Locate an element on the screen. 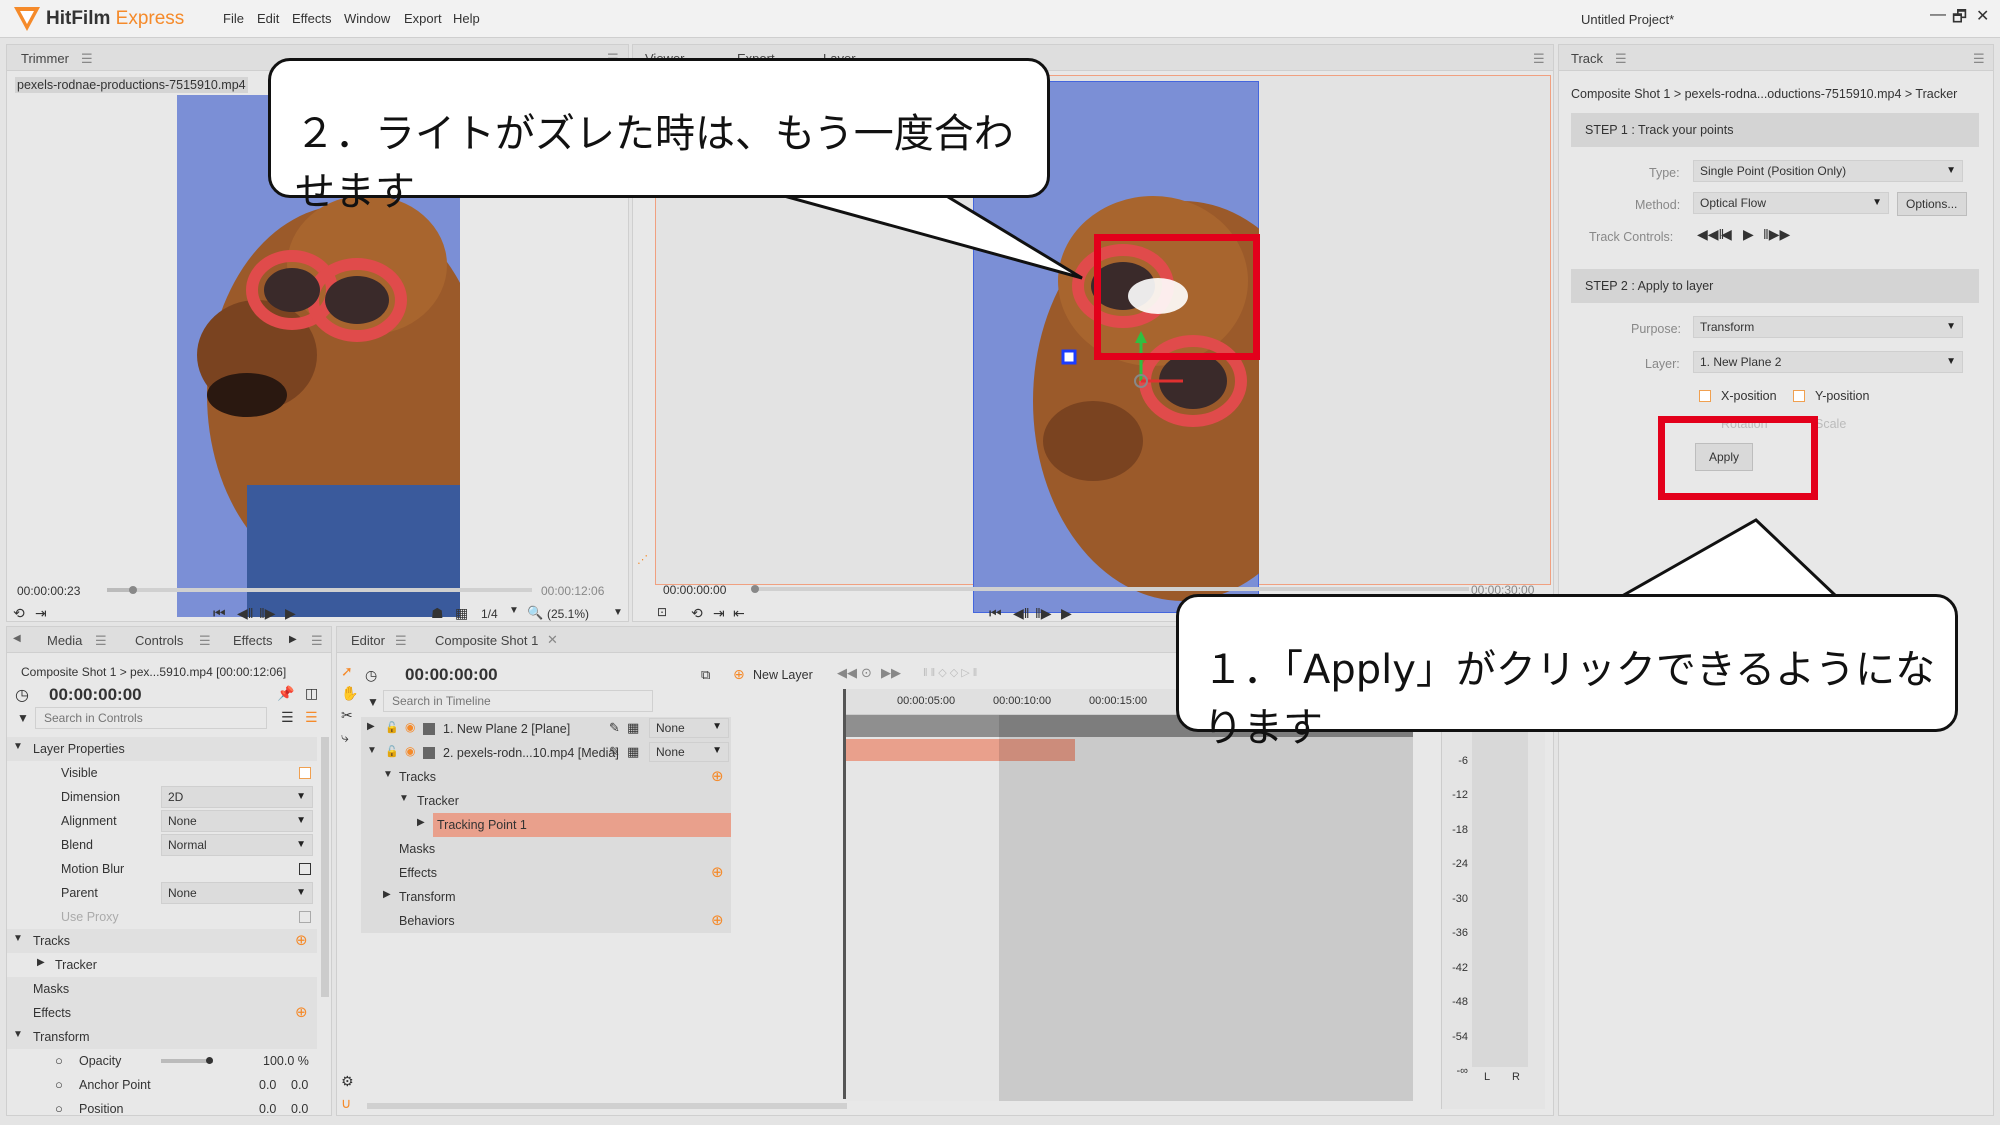  layer1-grid-icon: ▦ is located at coordinates (633, 728).